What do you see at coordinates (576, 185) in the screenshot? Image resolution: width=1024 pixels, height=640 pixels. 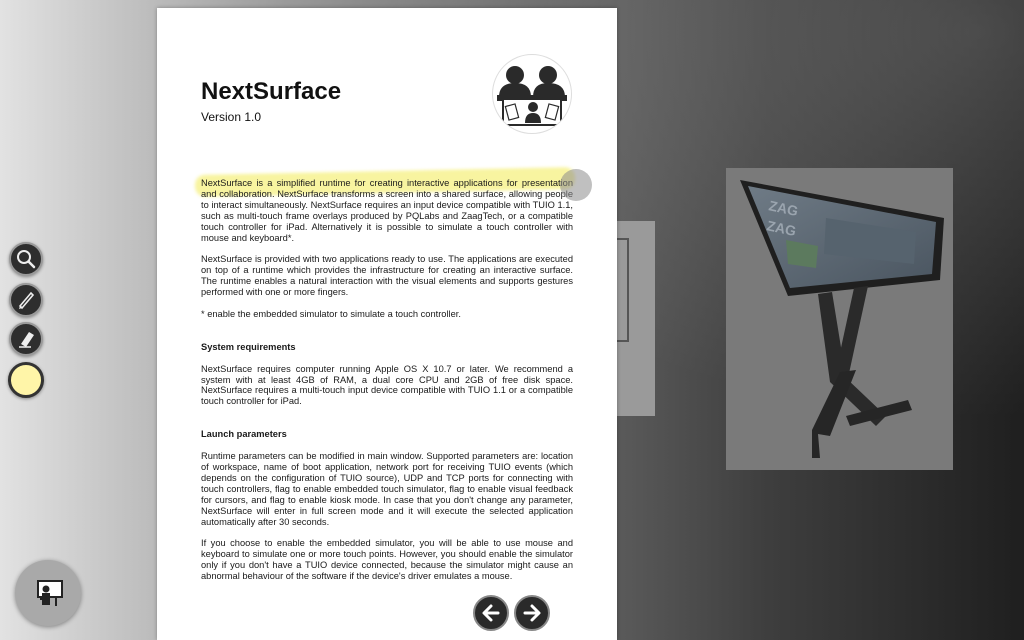 I see `touch-cursor` at bounding box center [576, 185].